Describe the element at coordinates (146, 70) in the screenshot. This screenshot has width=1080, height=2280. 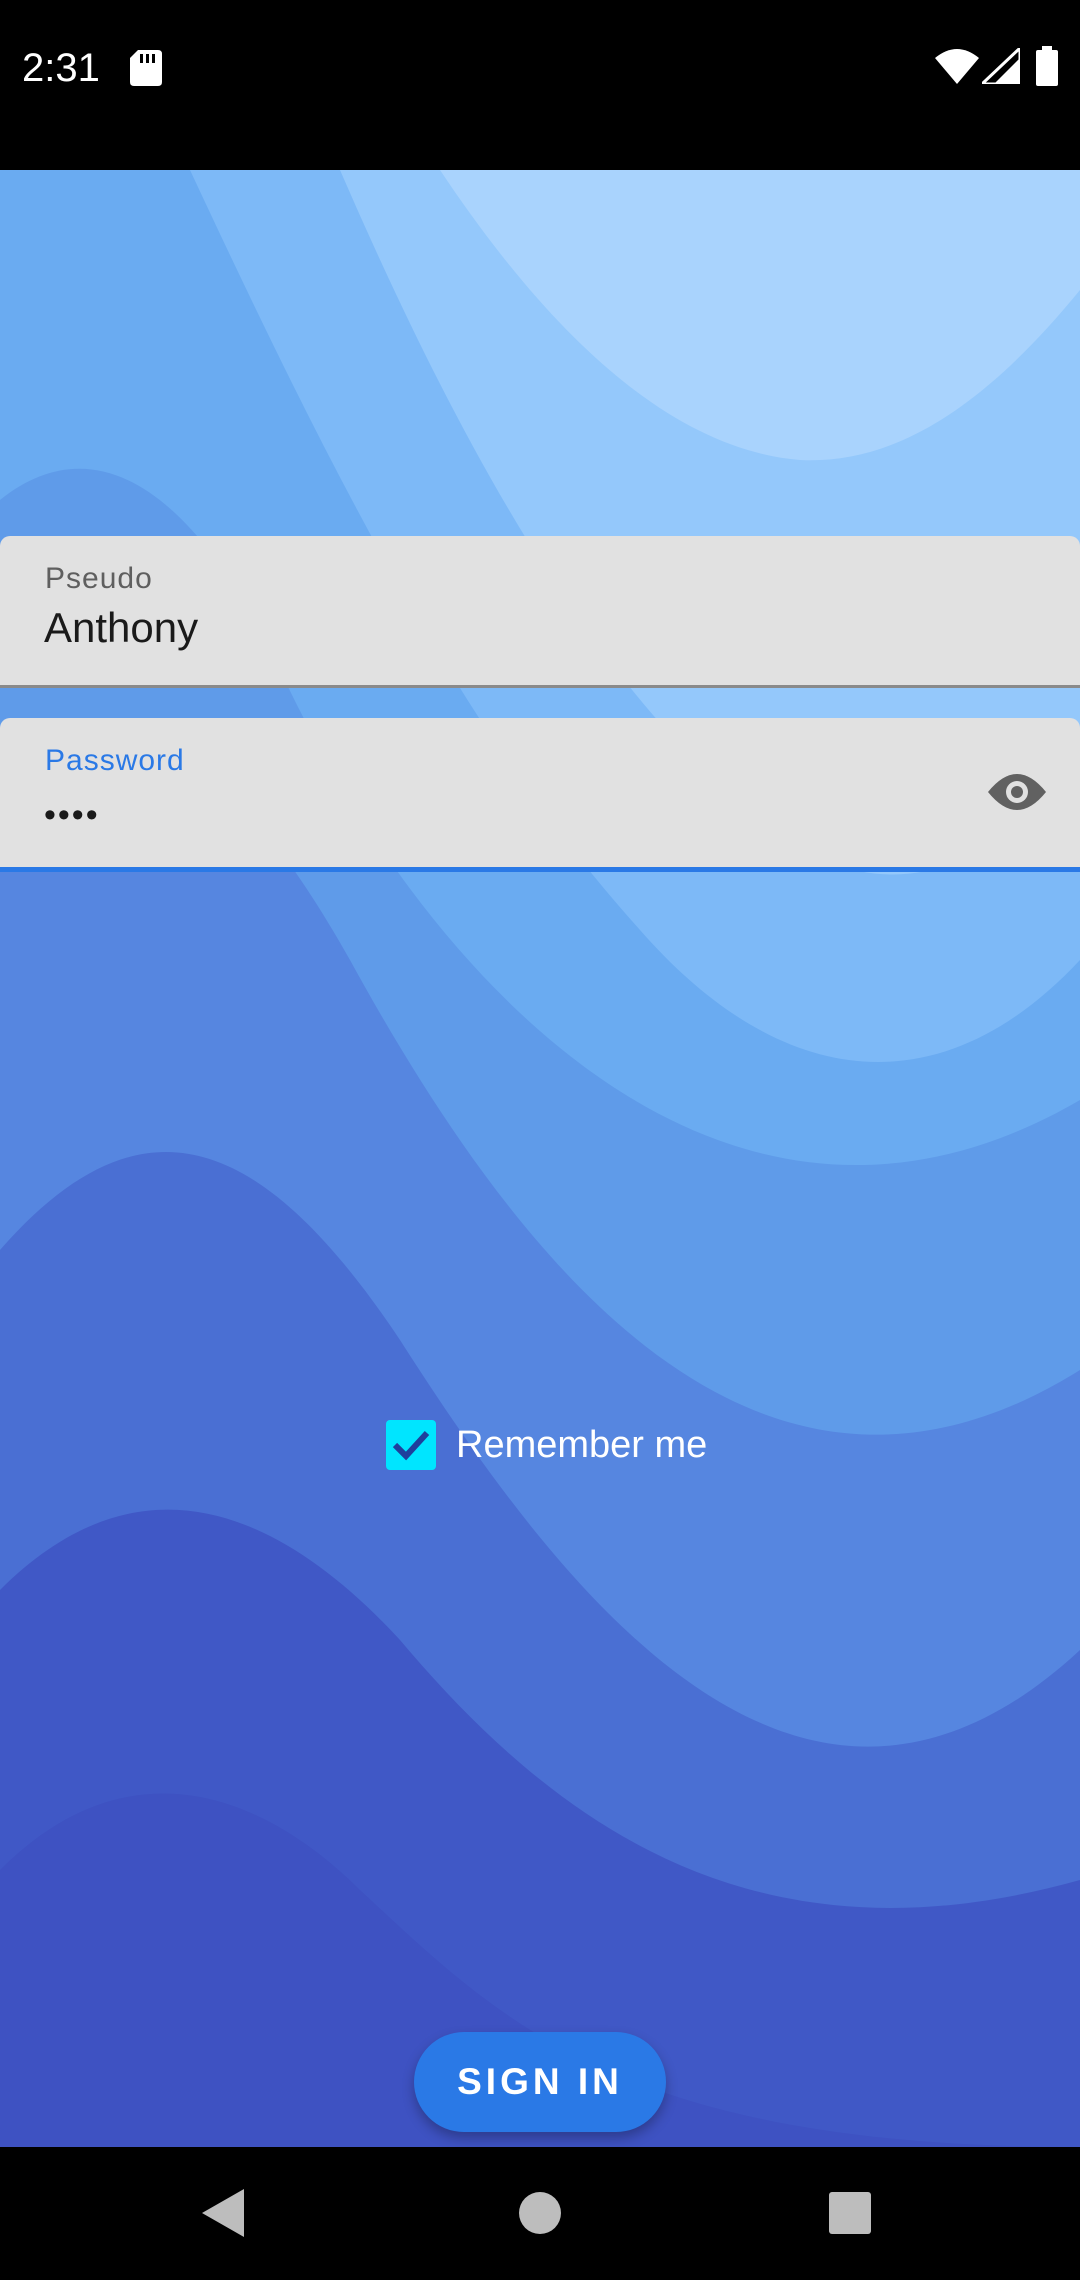
I see `sd-card-icon` at that location.